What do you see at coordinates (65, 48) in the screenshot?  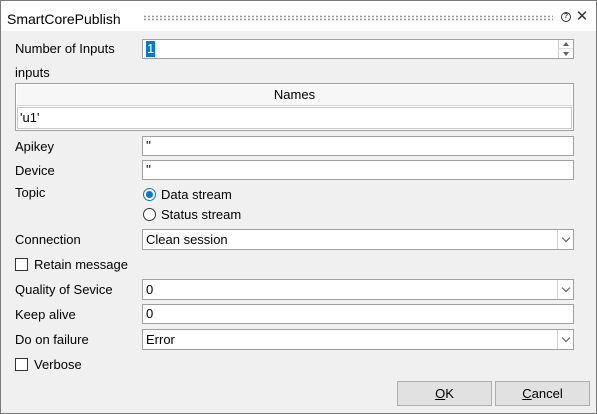 I see `number-of-inputs-label: Number of Inputs` at bounding box center [65, 48].